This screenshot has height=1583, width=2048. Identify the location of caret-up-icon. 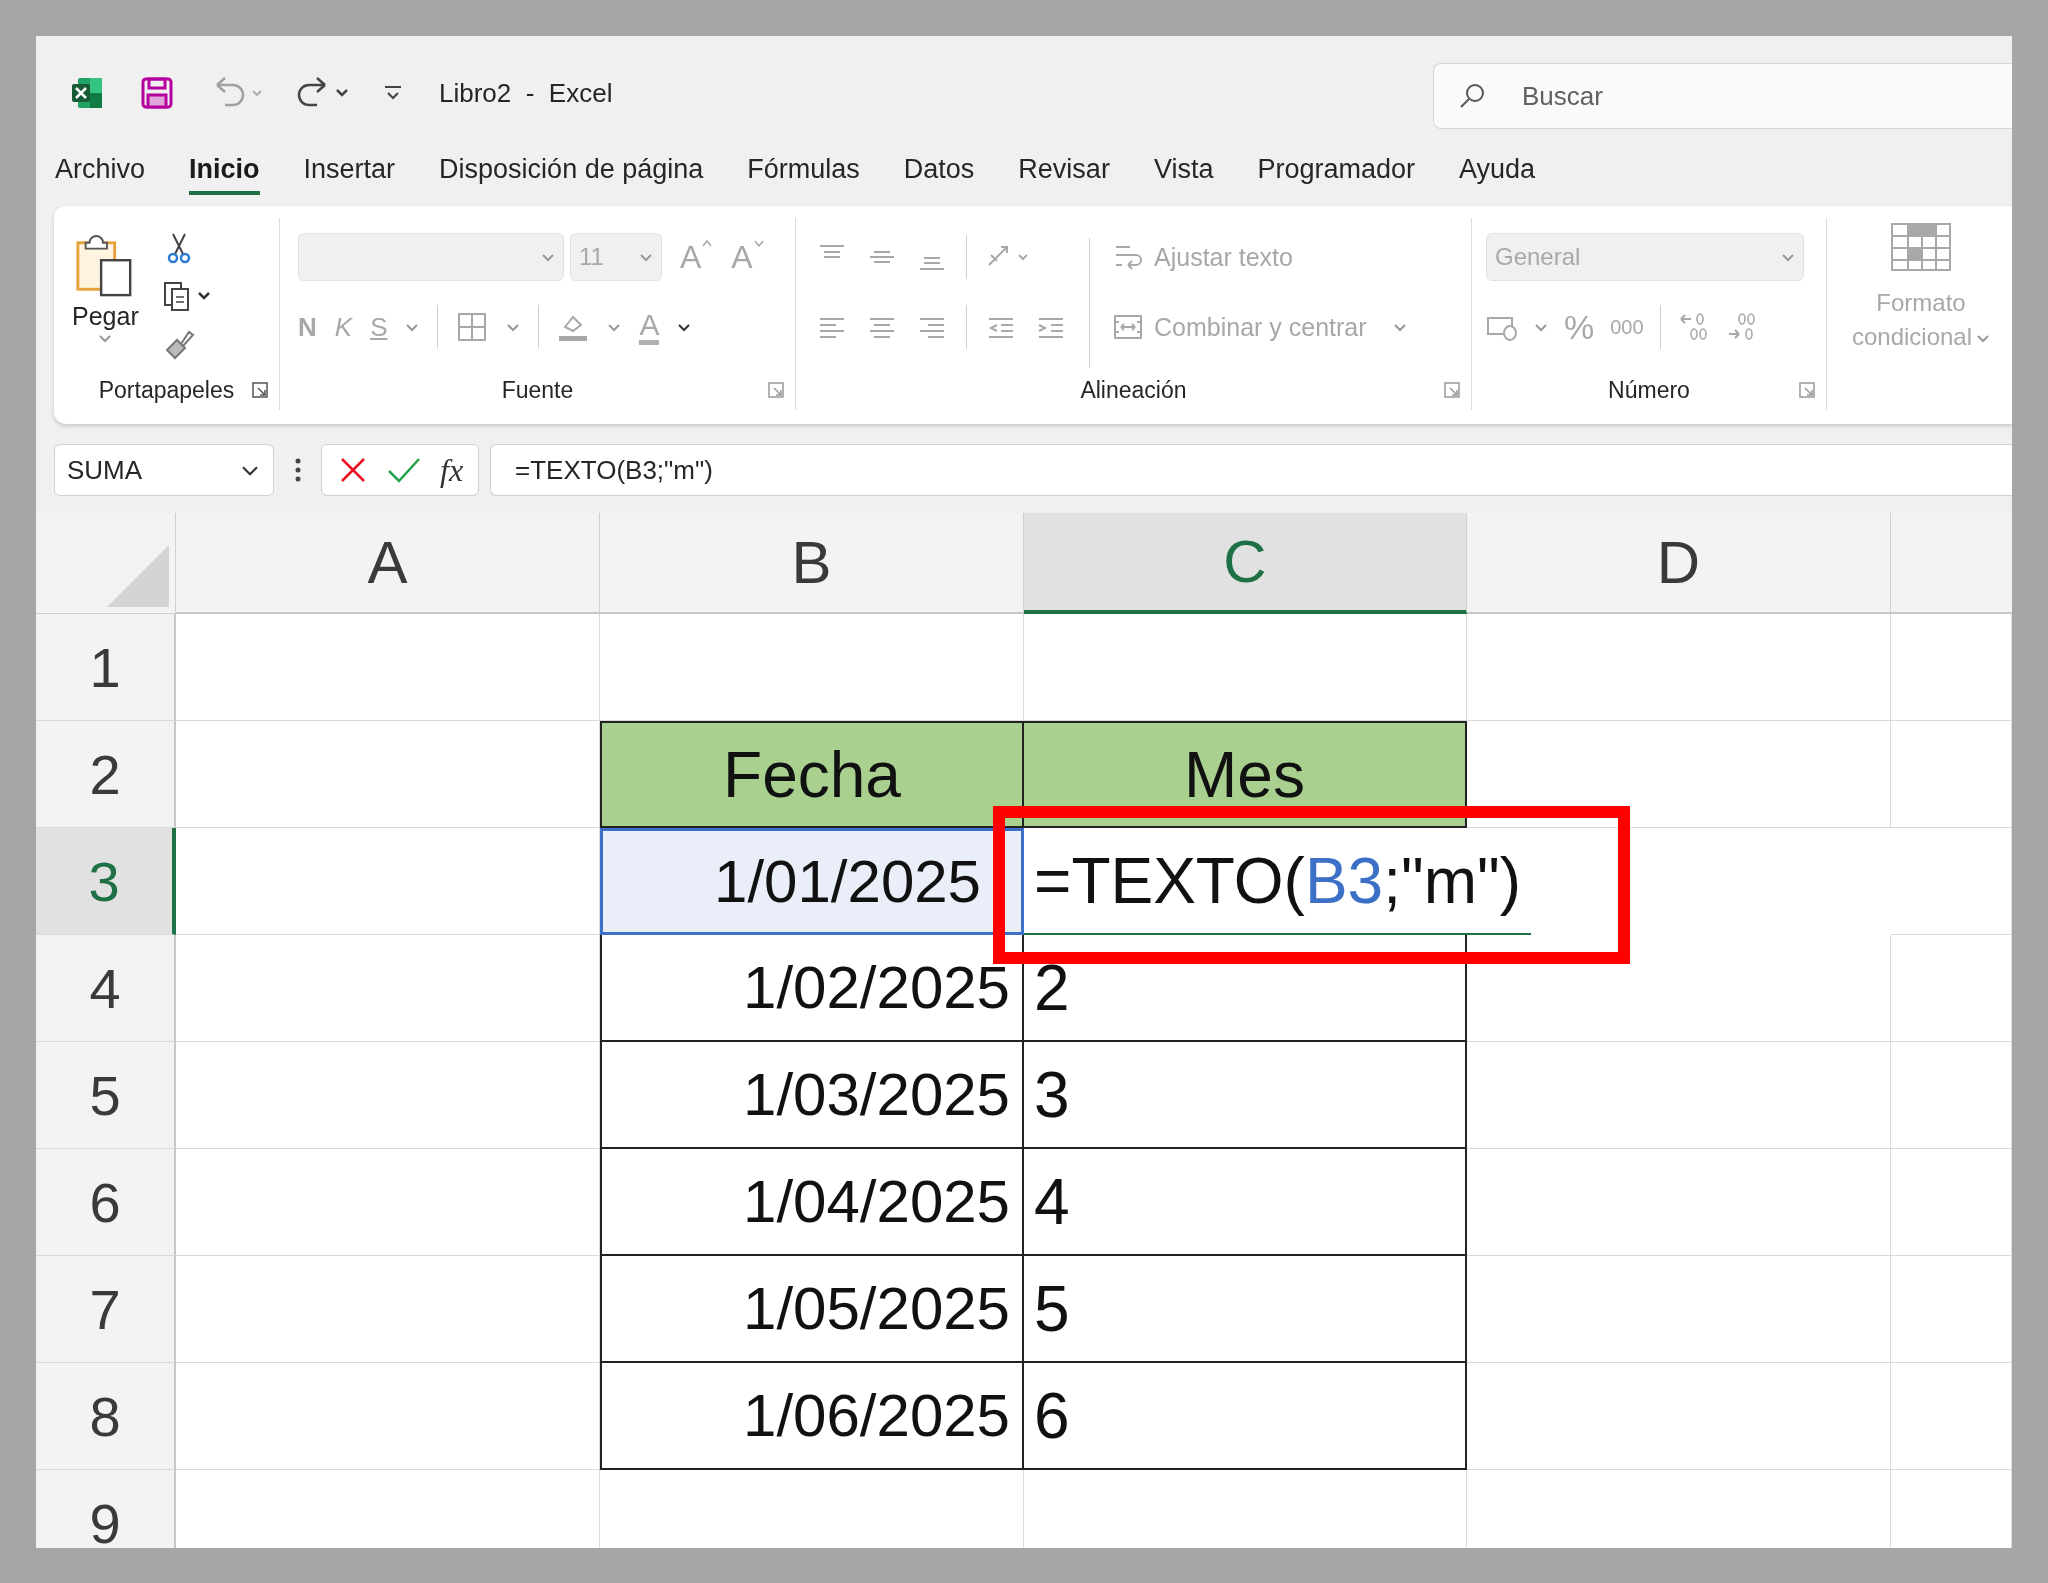
(707, 242).